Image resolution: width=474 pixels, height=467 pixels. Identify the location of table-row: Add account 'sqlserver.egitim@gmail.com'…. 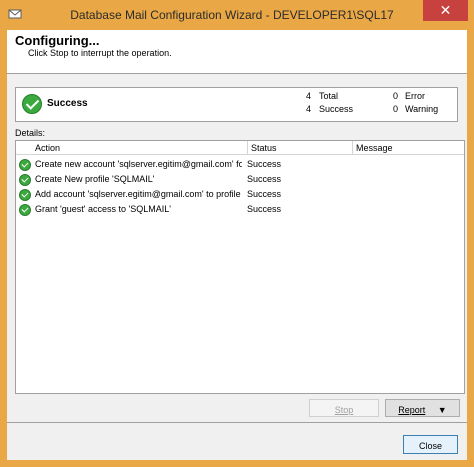
(240, 194).